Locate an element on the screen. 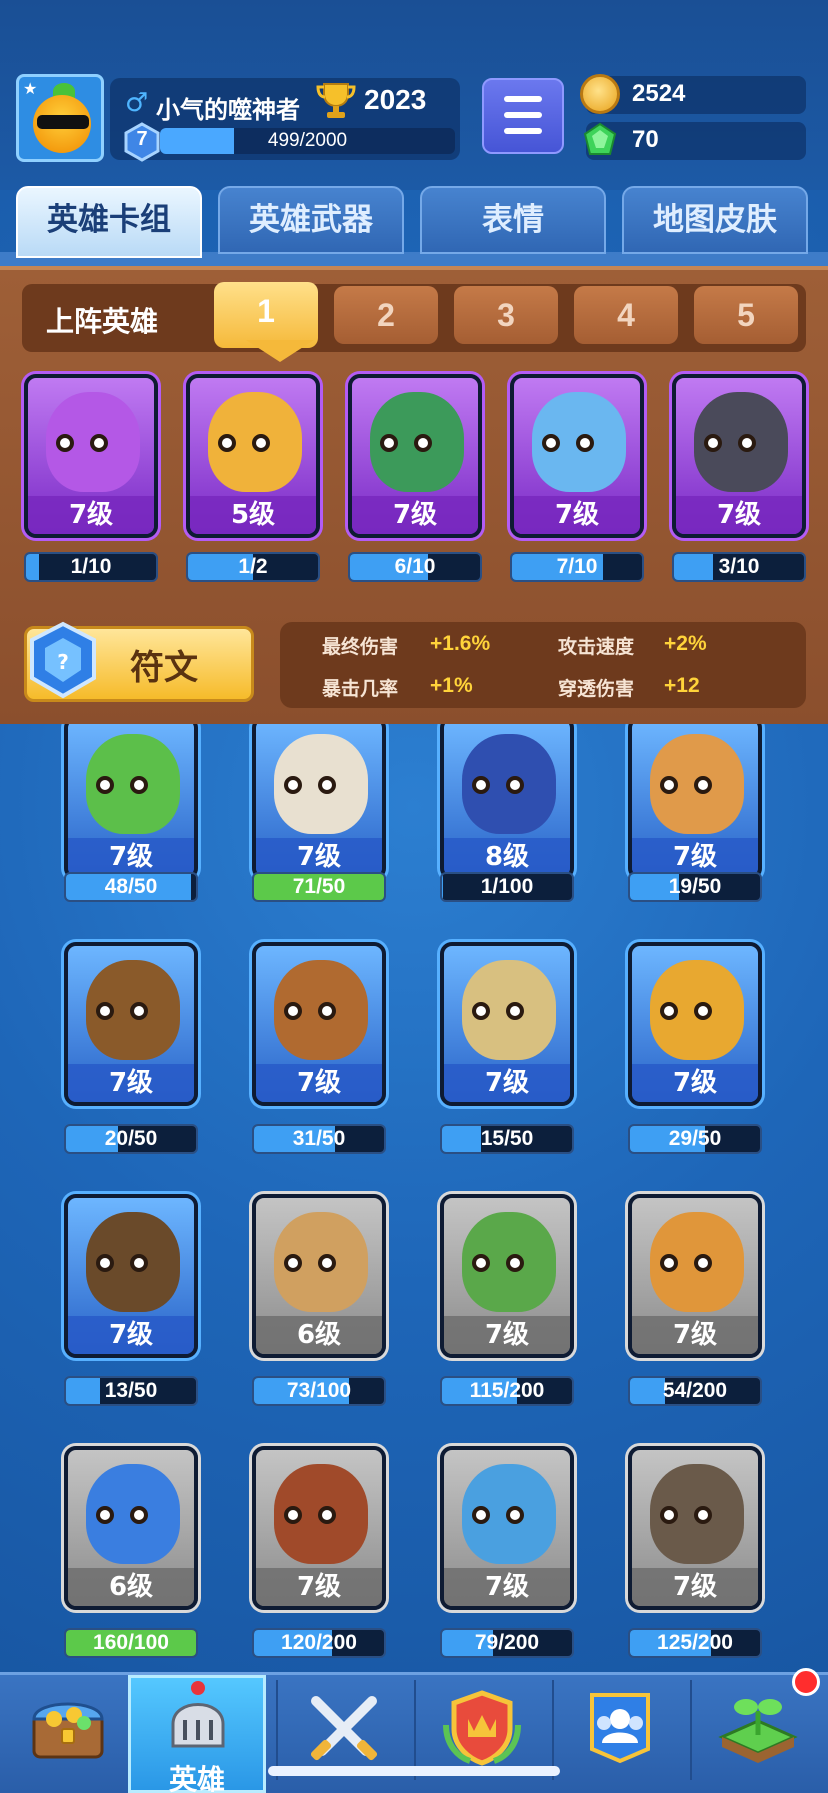  progress-text: 120/200 is located at coordinates (319, 1642).